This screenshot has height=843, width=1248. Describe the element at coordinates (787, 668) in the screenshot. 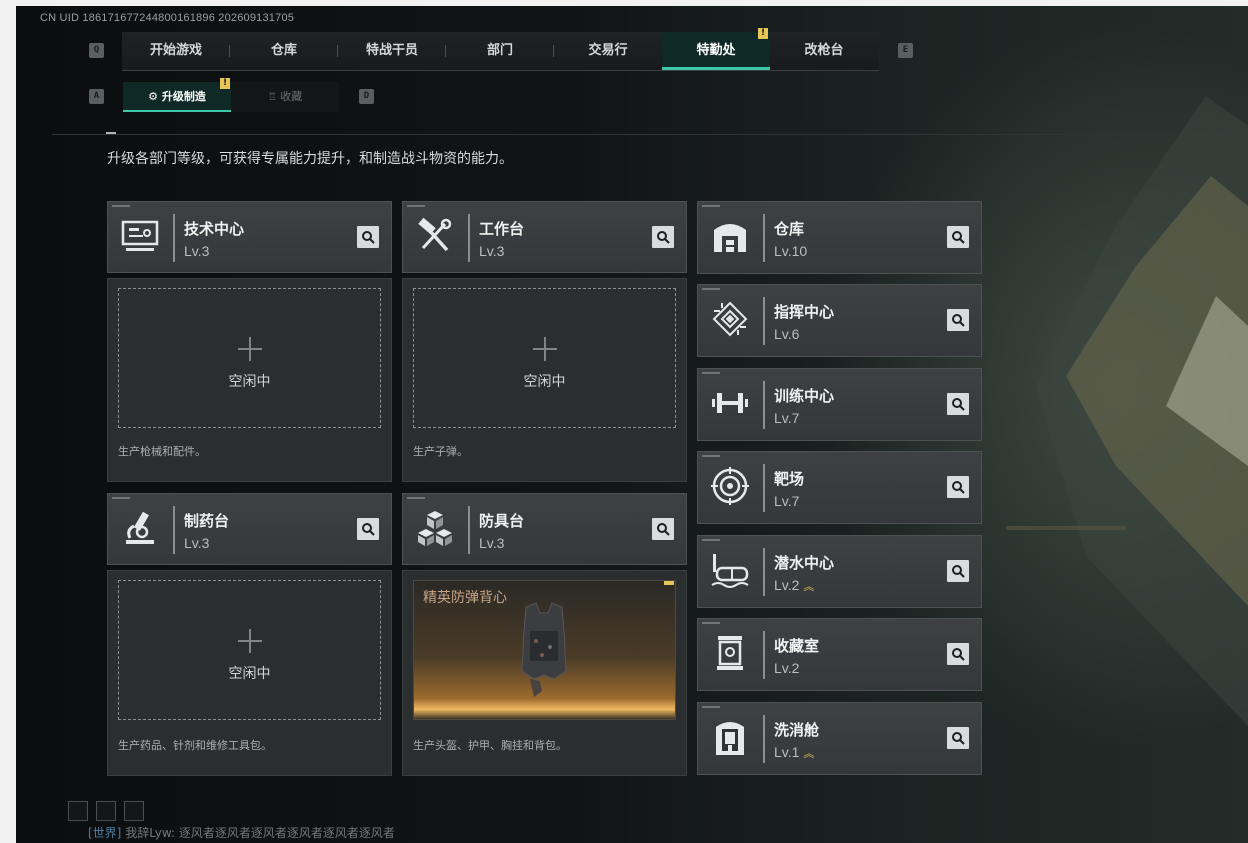

I see `facility-level: Lv.2` at that location.